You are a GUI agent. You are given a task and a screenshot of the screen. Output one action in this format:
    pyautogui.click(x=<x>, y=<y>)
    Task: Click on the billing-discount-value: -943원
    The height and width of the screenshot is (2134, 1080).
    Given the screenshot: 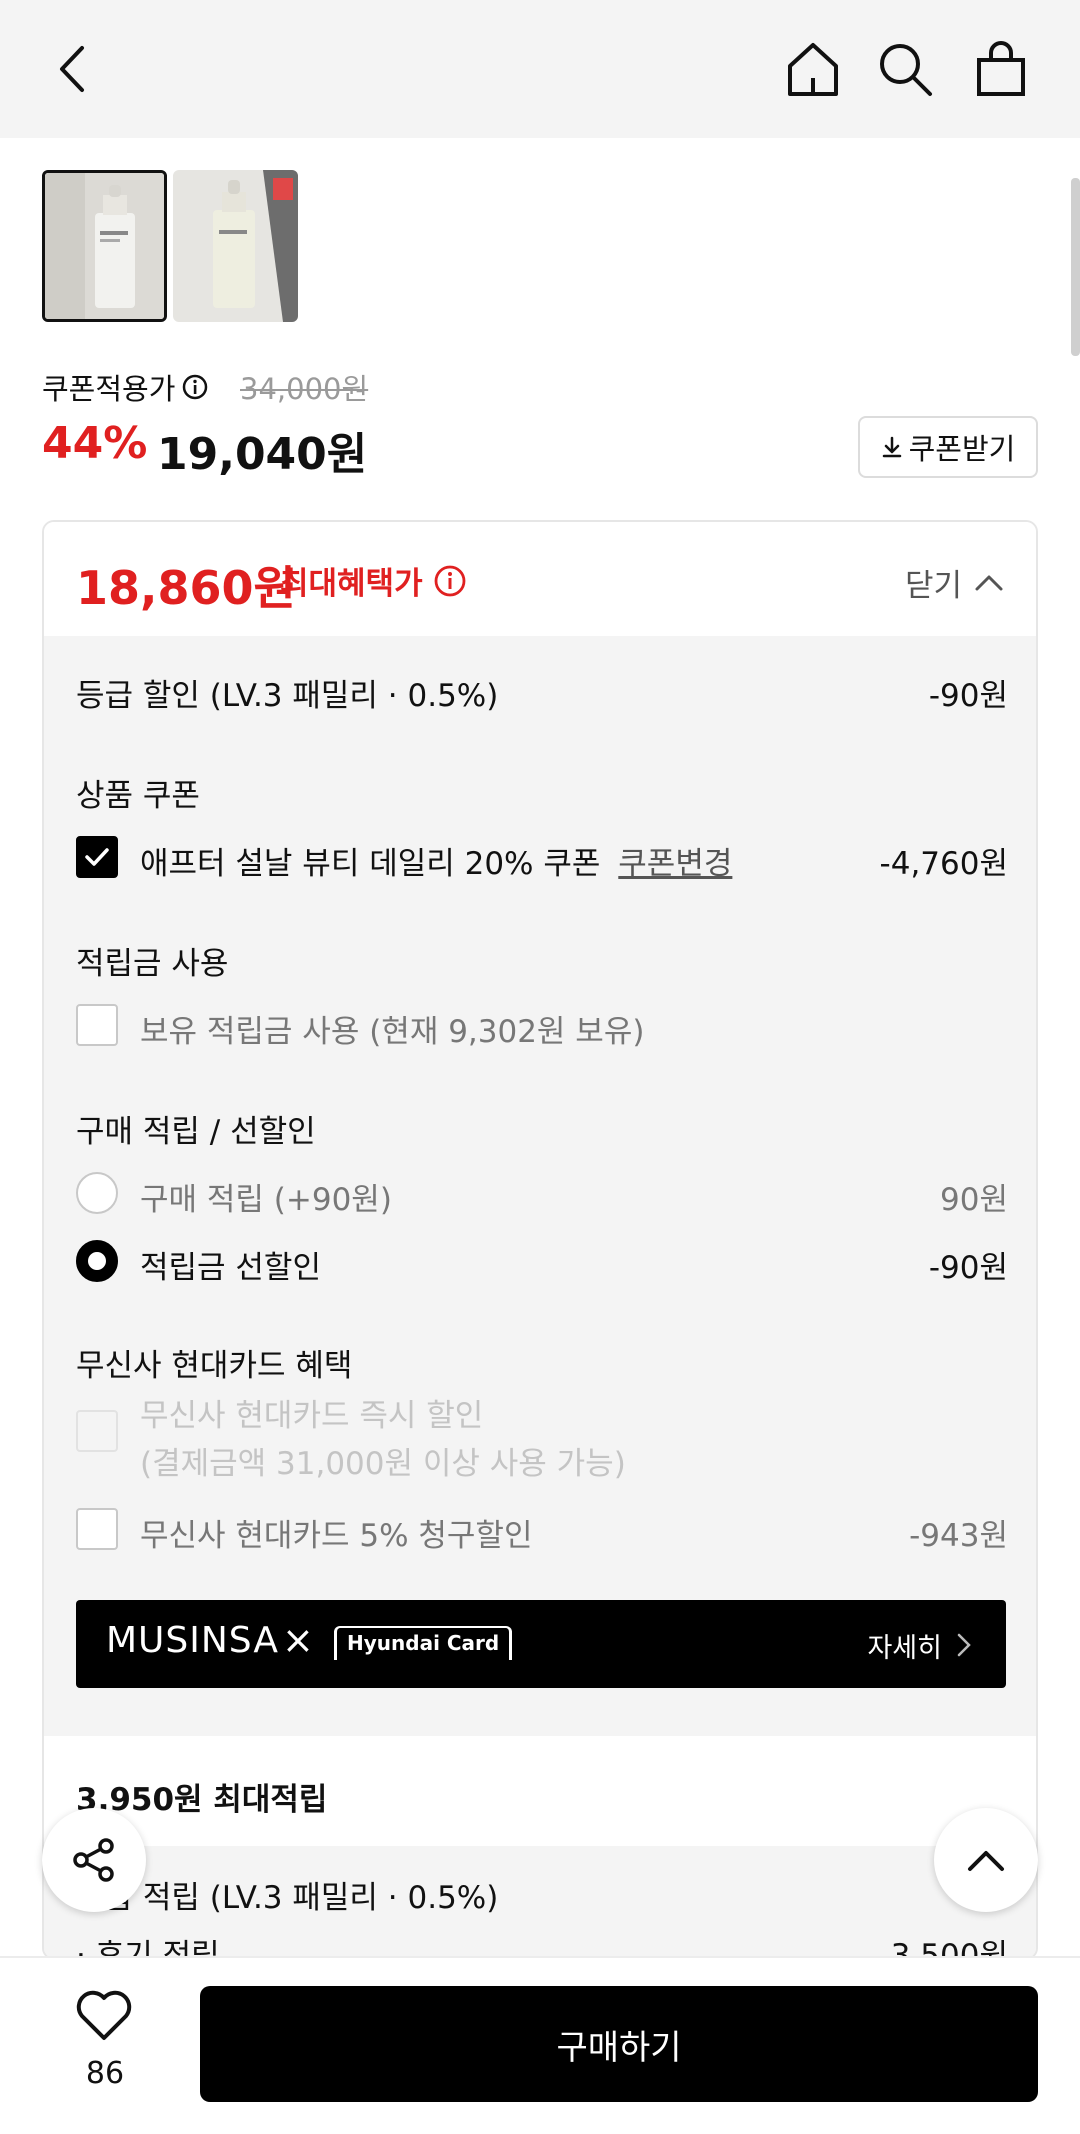 What is the action you would take?
    pyautogui.click(x=958, y=1536)
    